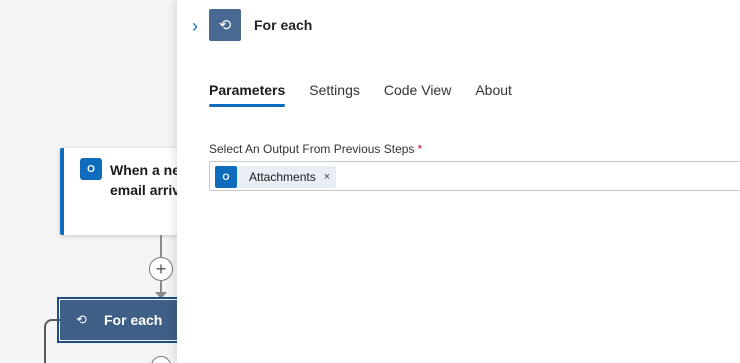 The height and width of the screenshot is (363, 740). I want to click on foreach-node-label: For each, so click(133, 320).